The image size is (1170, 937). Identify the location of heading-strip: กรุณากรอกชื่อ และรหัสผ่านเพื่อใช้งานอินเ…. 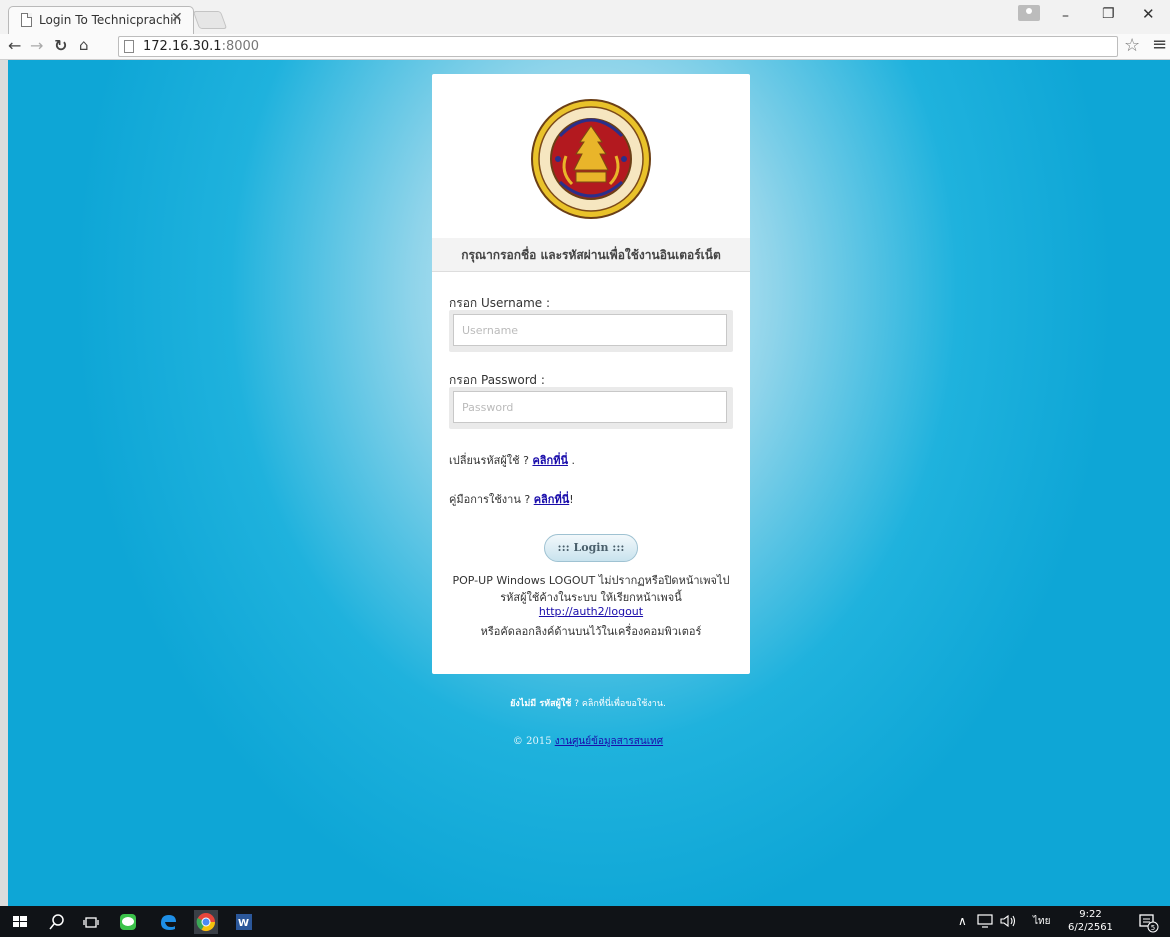
(591, 255).